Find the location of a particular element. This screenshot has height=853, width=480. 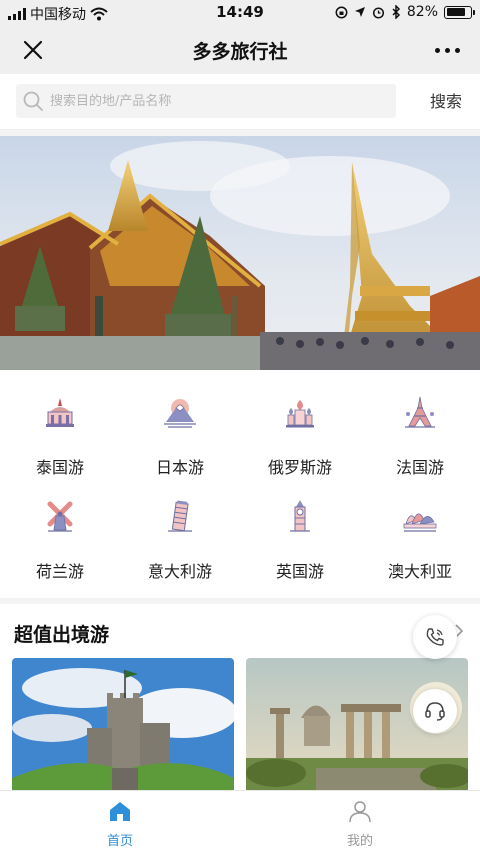

category-uk: 英国游 is located at coordinates (300, 527).